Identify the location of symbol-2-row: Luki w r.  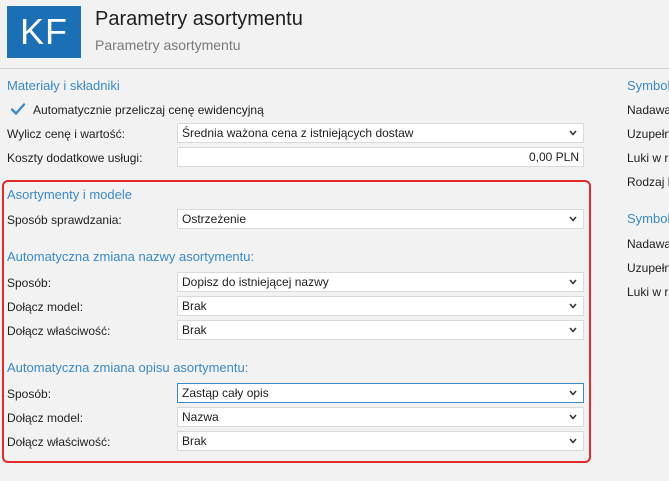
(648, 292).